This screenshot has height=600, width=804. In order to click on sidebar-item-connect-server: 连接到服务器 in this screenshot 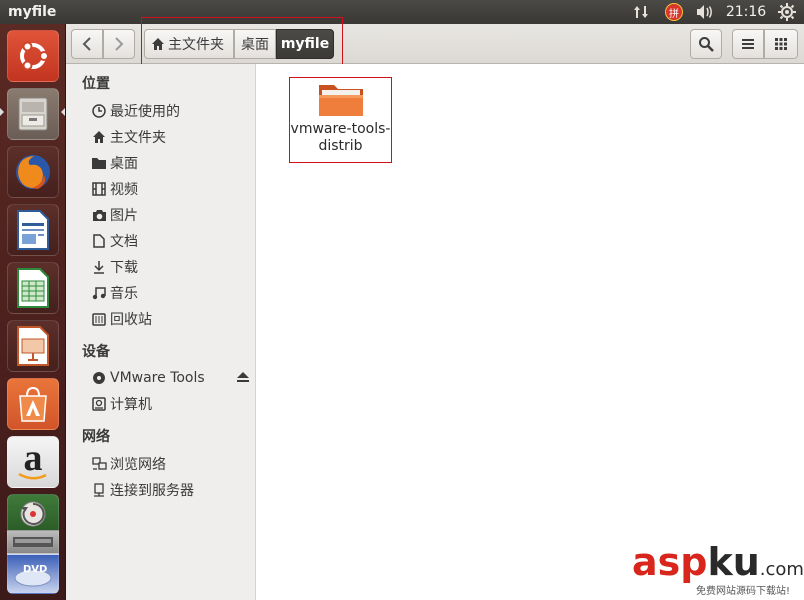, I will do `click(142, 490)`.